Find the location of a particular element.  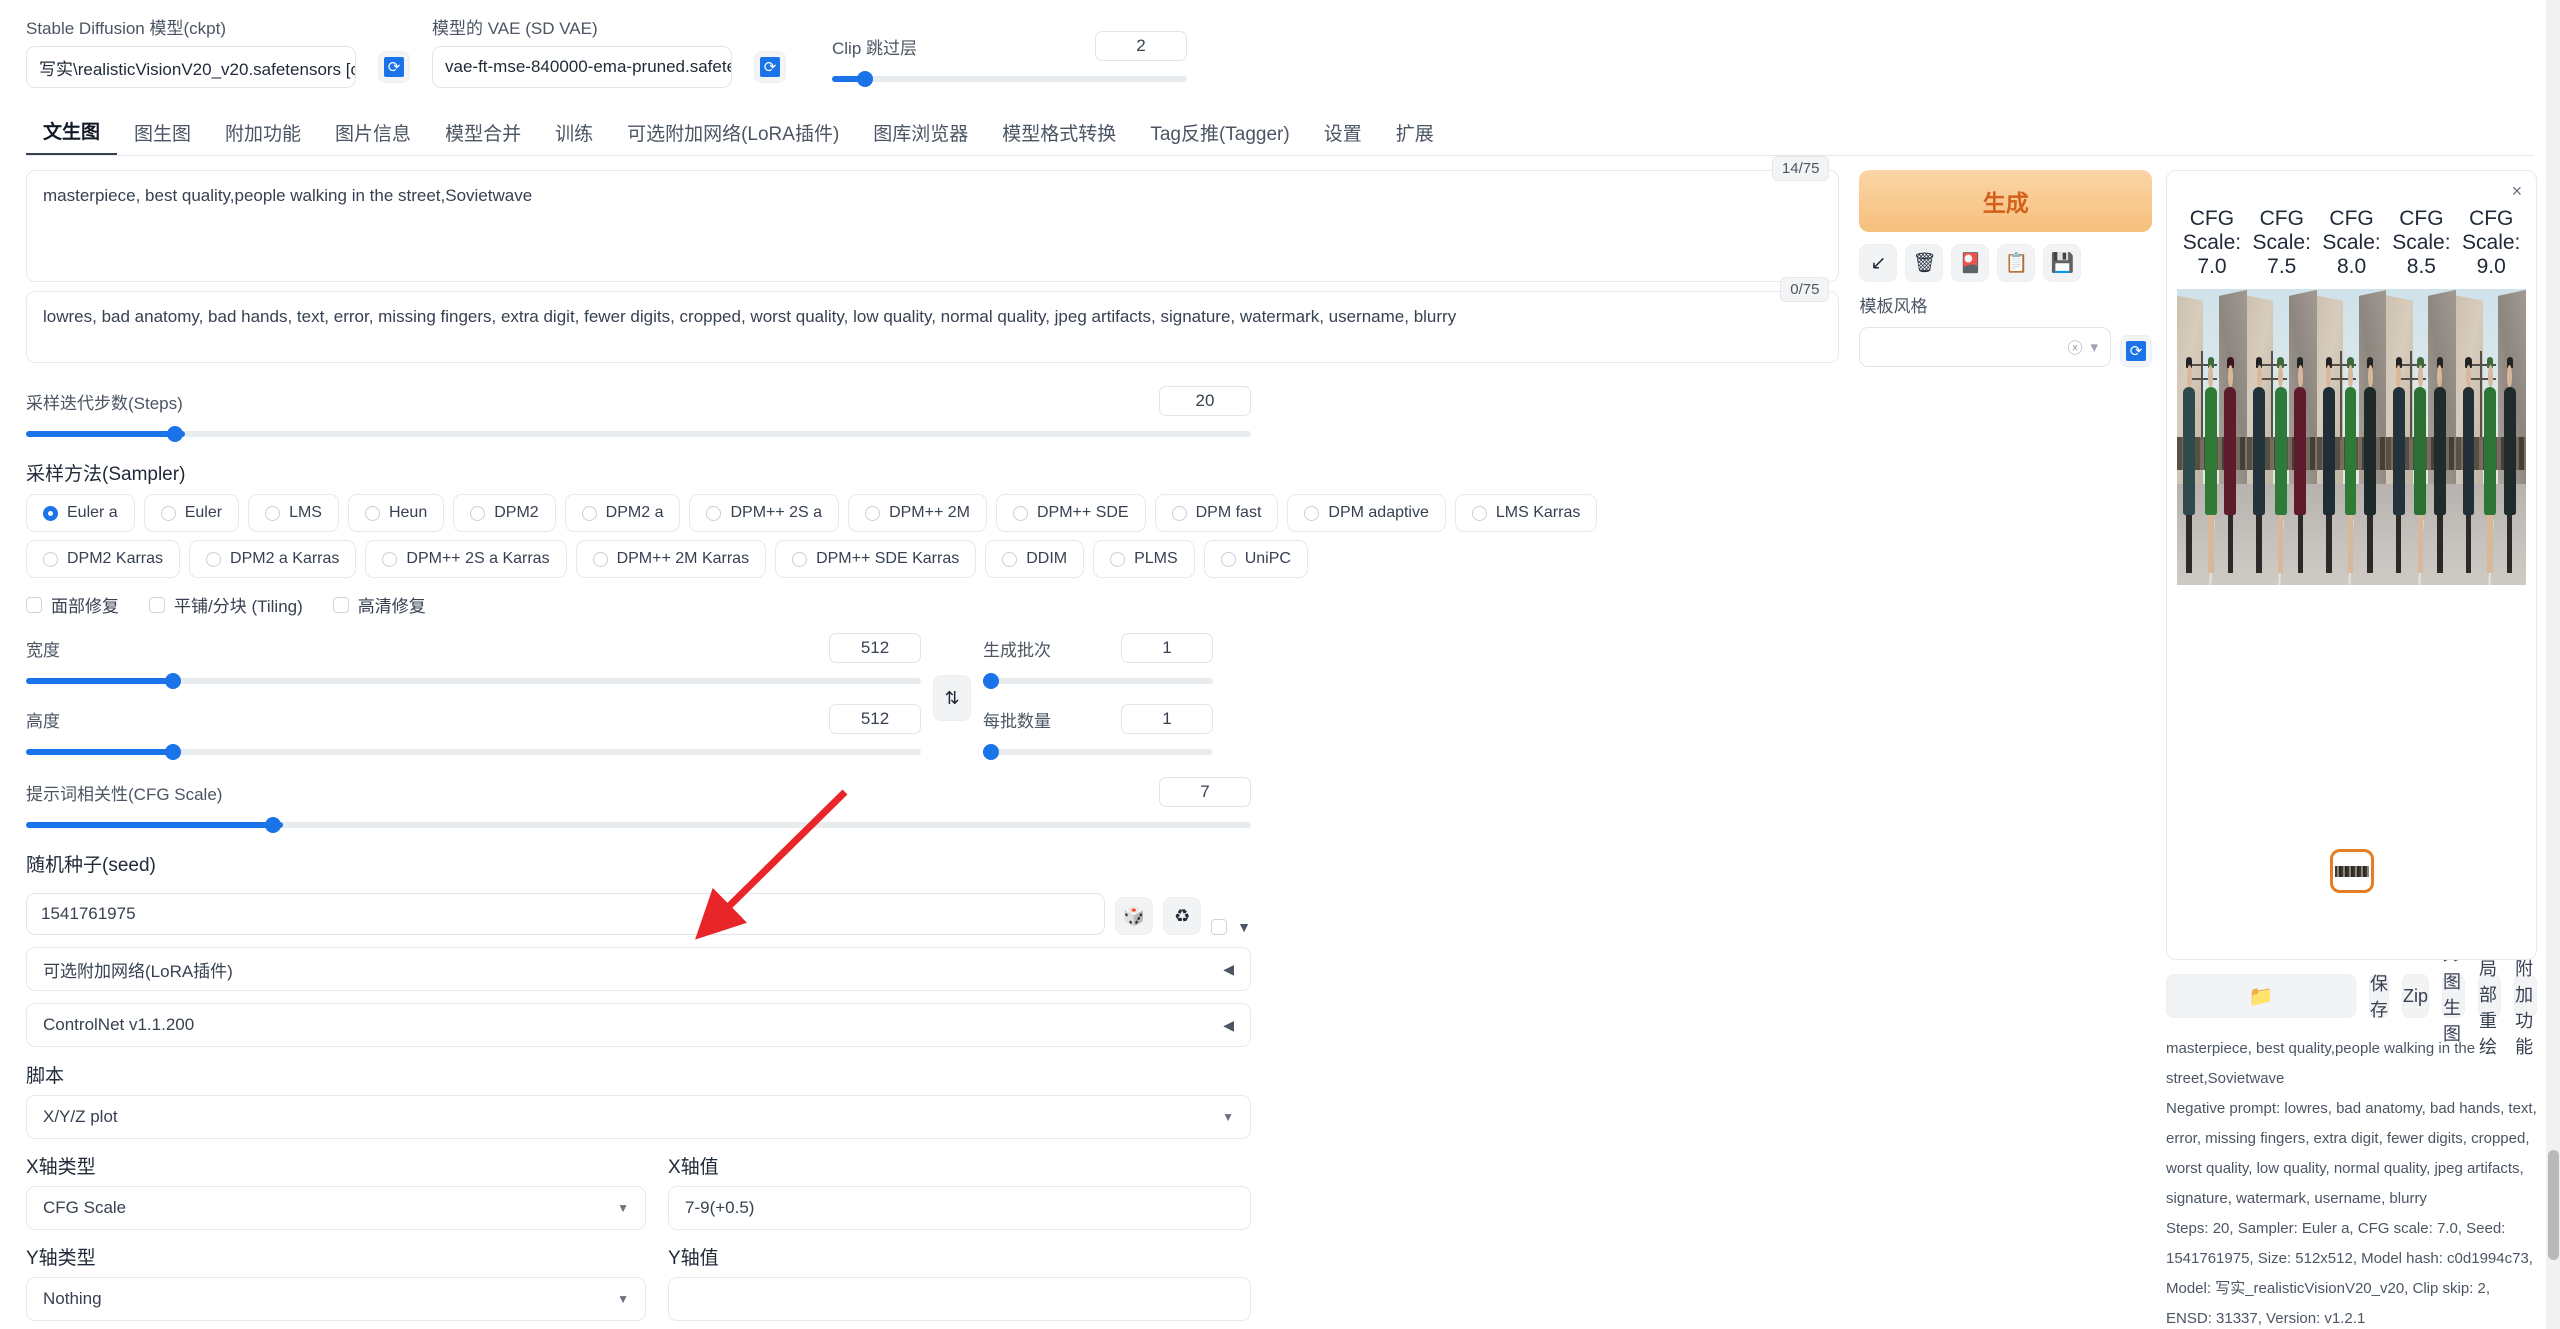

cfg-scale-slider is located at coordinates (638, 825).